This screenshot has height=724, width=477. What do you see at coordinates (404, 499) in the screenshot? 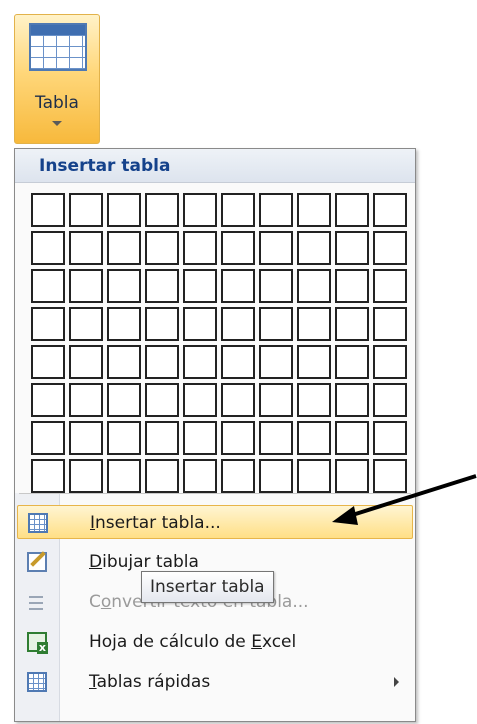
I see `annotation-arrow-icon` at bounding box center [404, 499].